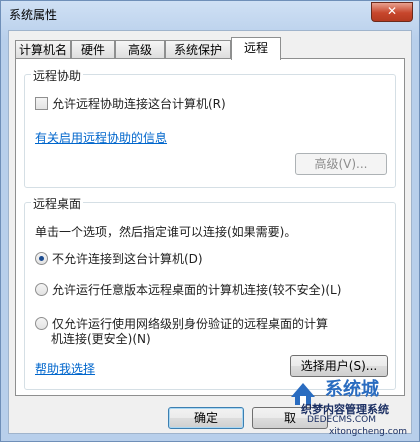 The width and height of the screenshot is (420, 442). Describe the element at coordinates (139, 104) in the screenshot. I see `allow-remote-assistance-label: 允许远程协助连接这台计算机(R)` at that location.